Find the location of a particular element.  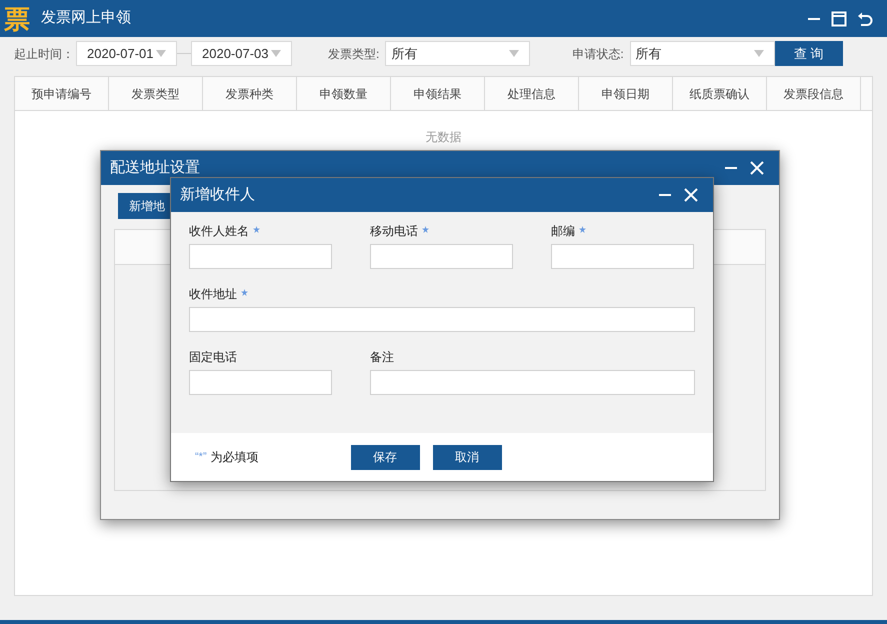

window-title: 发票网上申领 is located at coordinates (86, 18).